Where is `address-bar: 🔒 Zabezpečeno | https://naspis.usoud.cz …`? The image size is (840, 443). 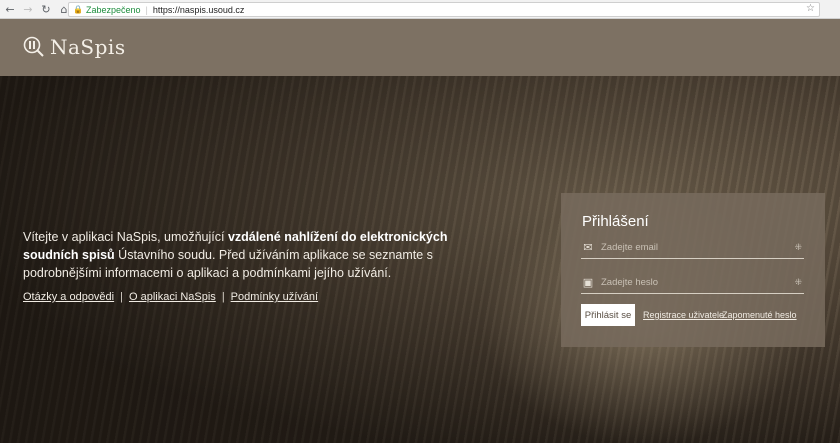 address-bar: 🔒 Zabezpečeno | https://naspis.usoud.cz … is located at coordinates (444, 9).